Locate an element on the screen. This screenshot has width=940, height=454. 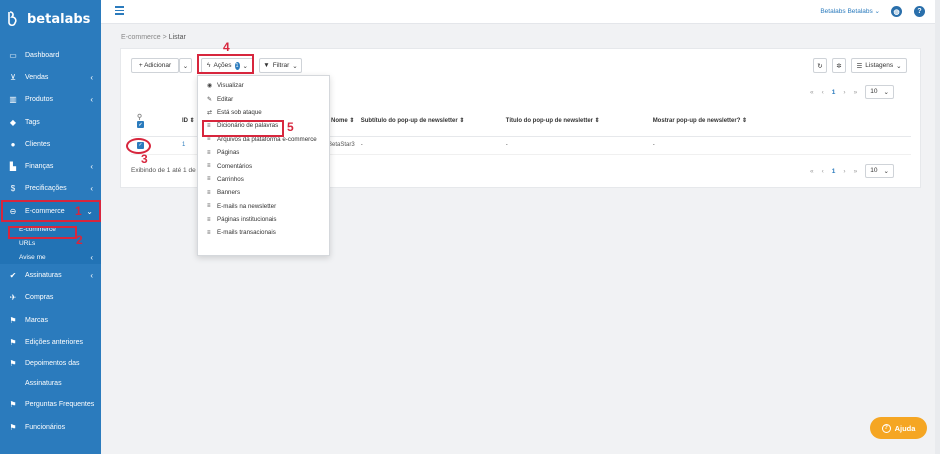
sidebar-item-compras: ✈ Compras is located at coordinates (50, 298).